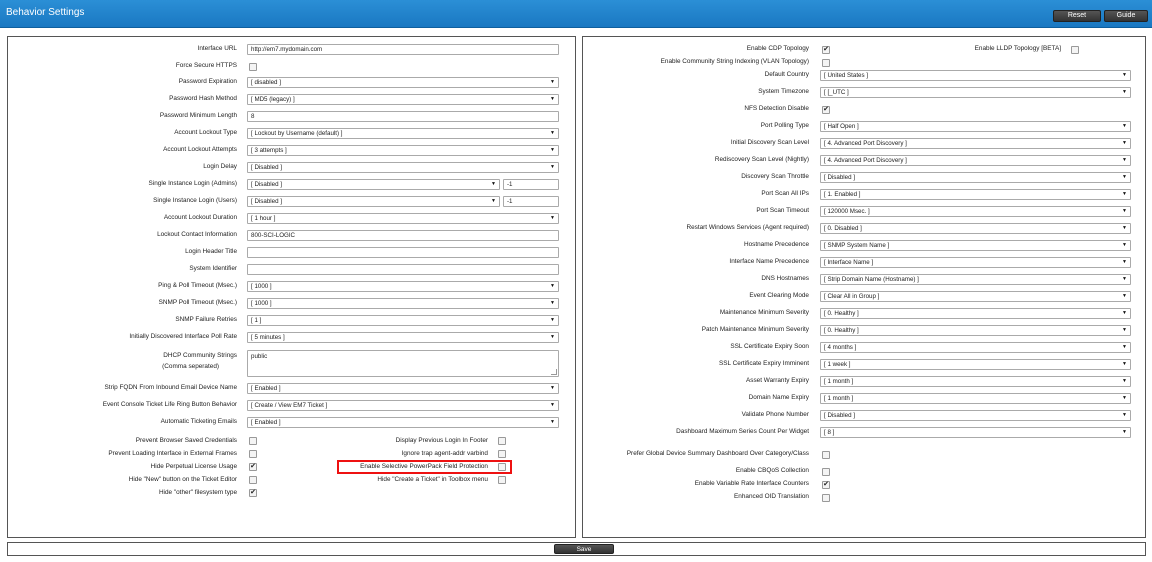 The height and width of the screenshot is (562, 1152). I want to click on port-polling-type-label: Port Polling Type, so click(784, 125).